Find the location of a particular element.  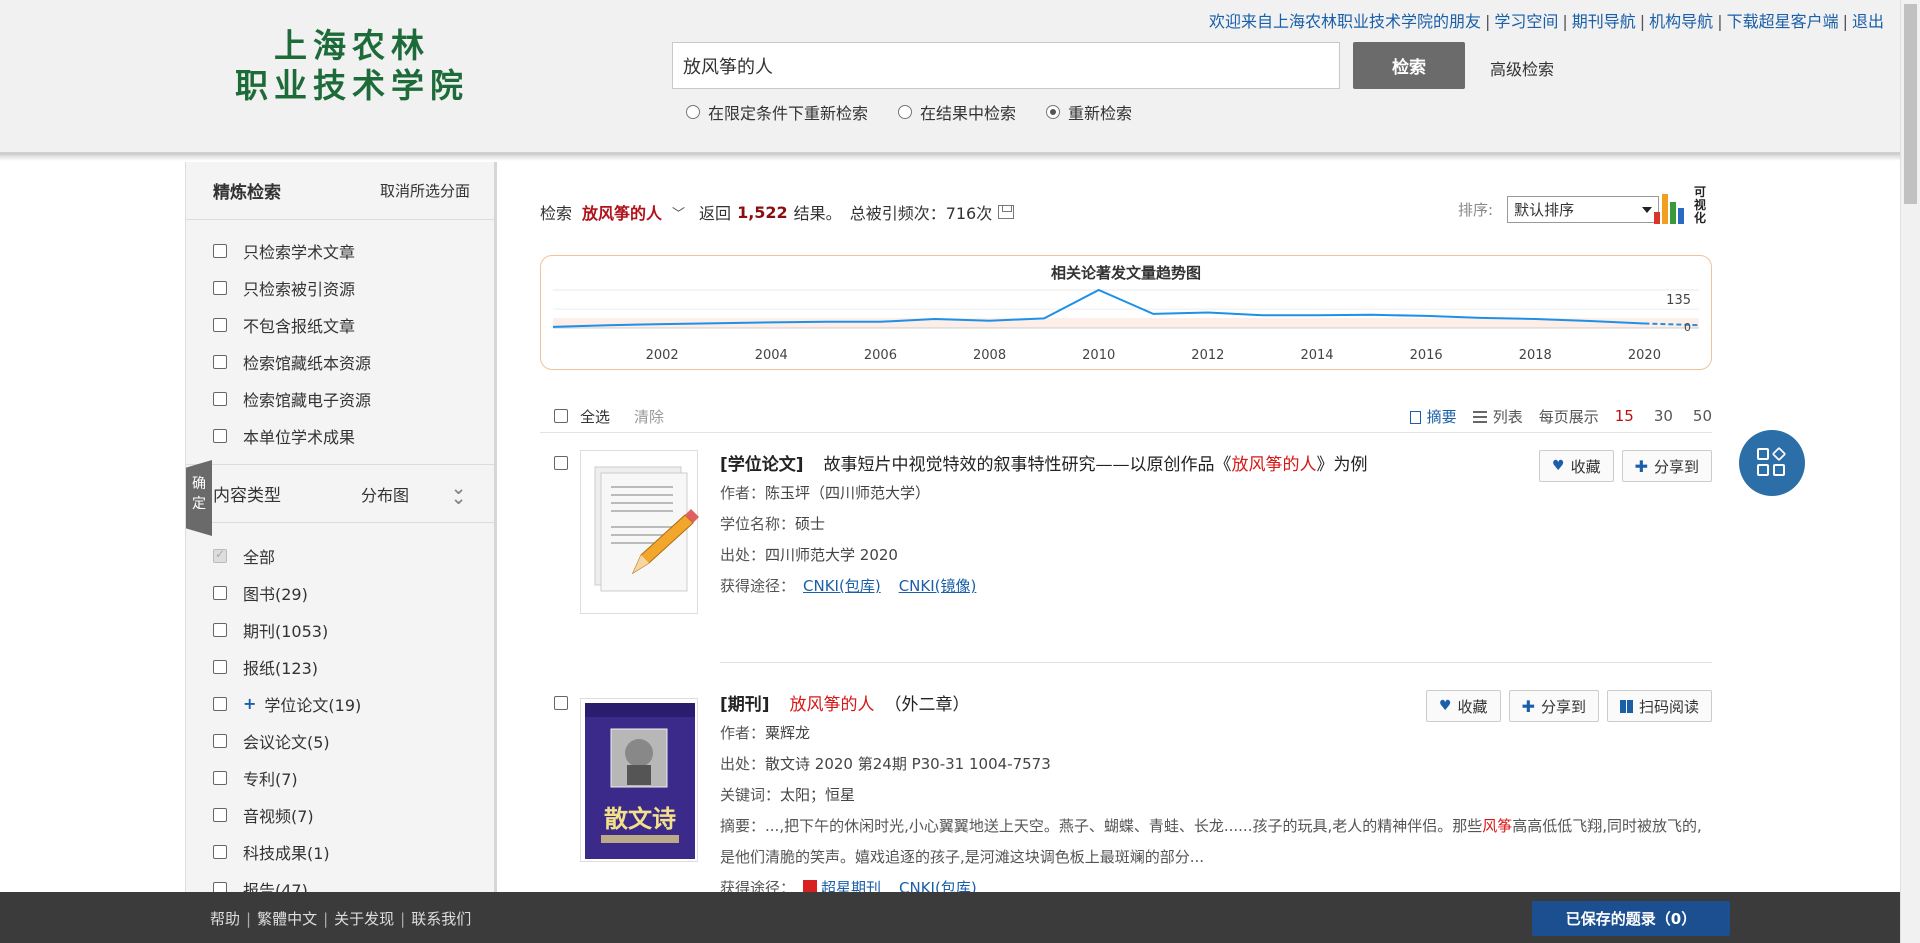

type-newspaper: 报纸(123) is located at coordinates (353, 666).